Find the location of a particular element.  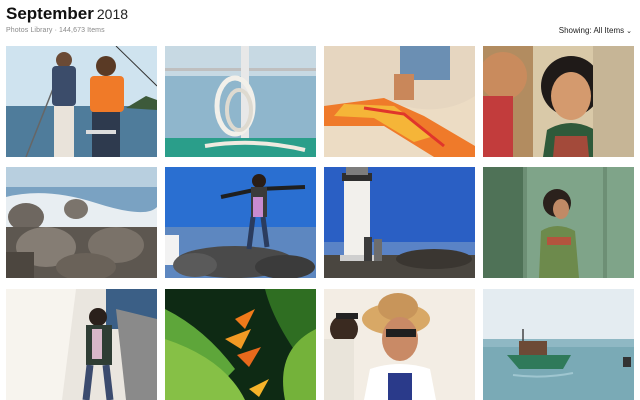

smiling-women-photo is located at coordinates (558, 101).